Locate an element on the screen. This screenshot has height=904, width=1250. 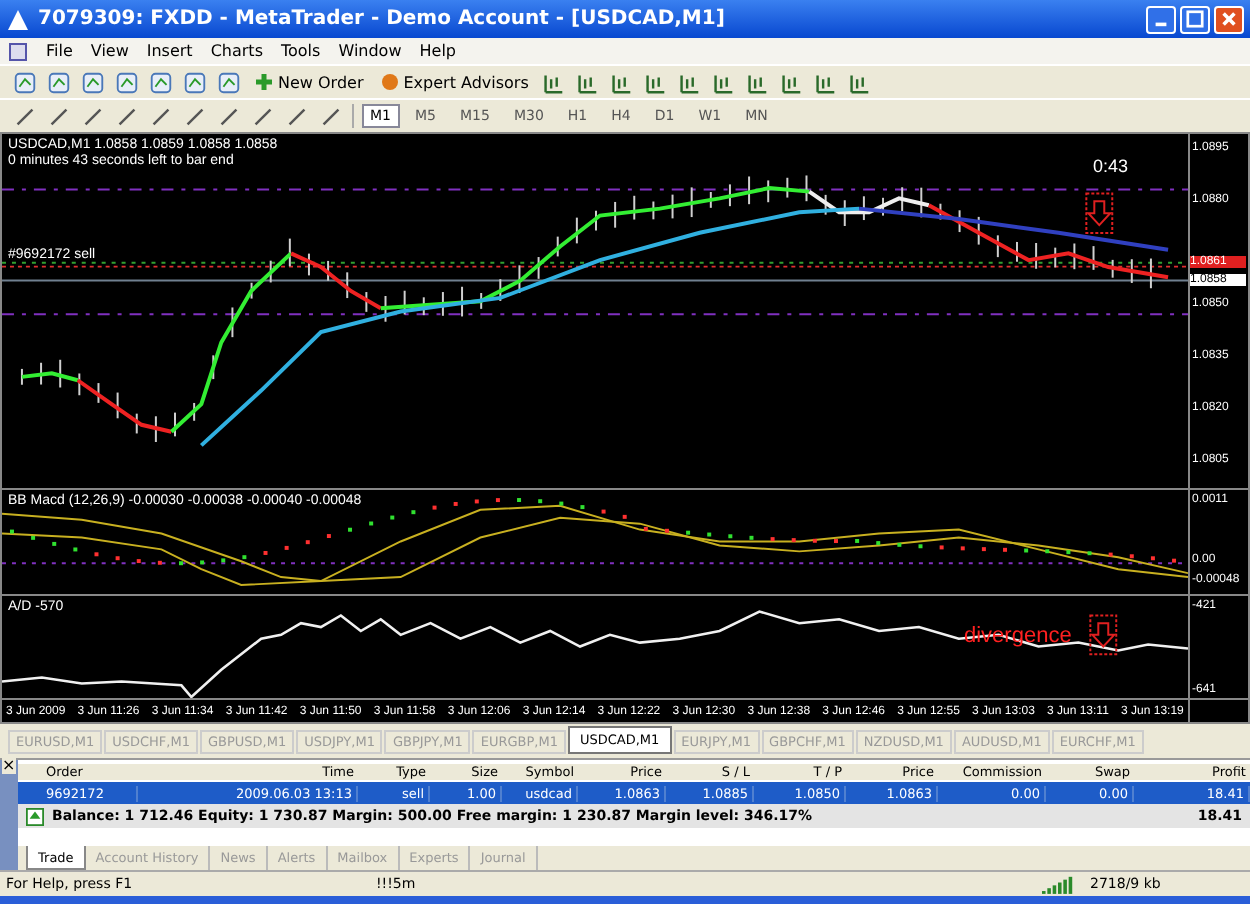
menu-item: File is located at coordinates (59, 51).